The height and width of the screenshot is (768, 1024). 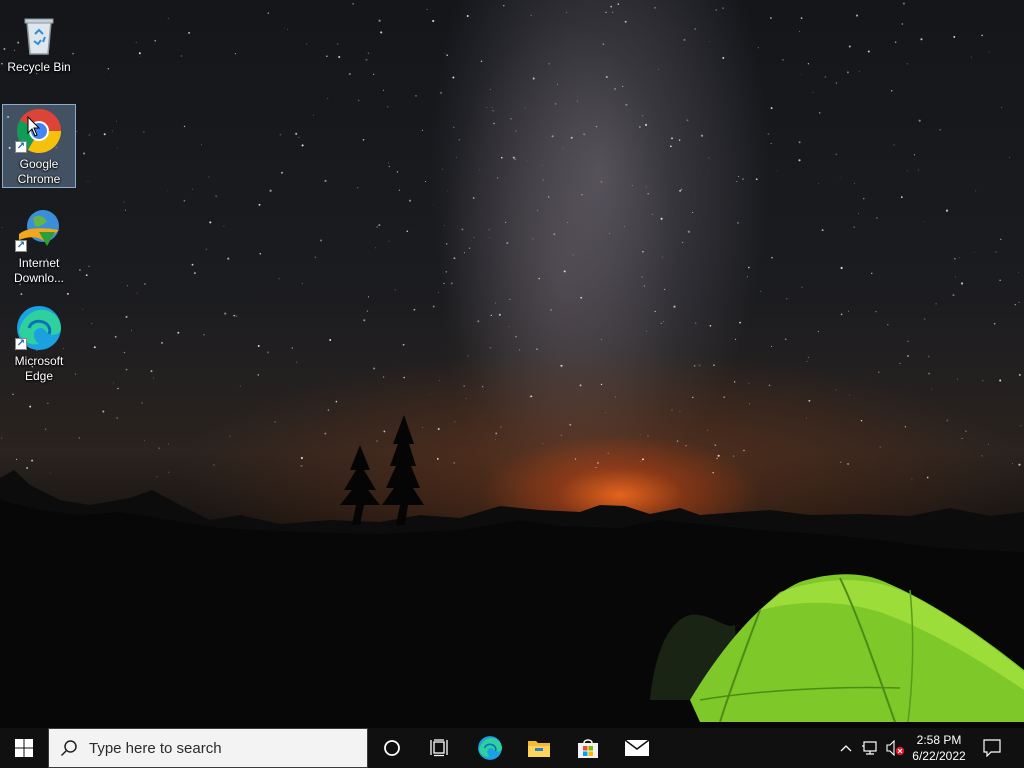 I want to click on taskbar-mail-button, so click(x=637, y=748).